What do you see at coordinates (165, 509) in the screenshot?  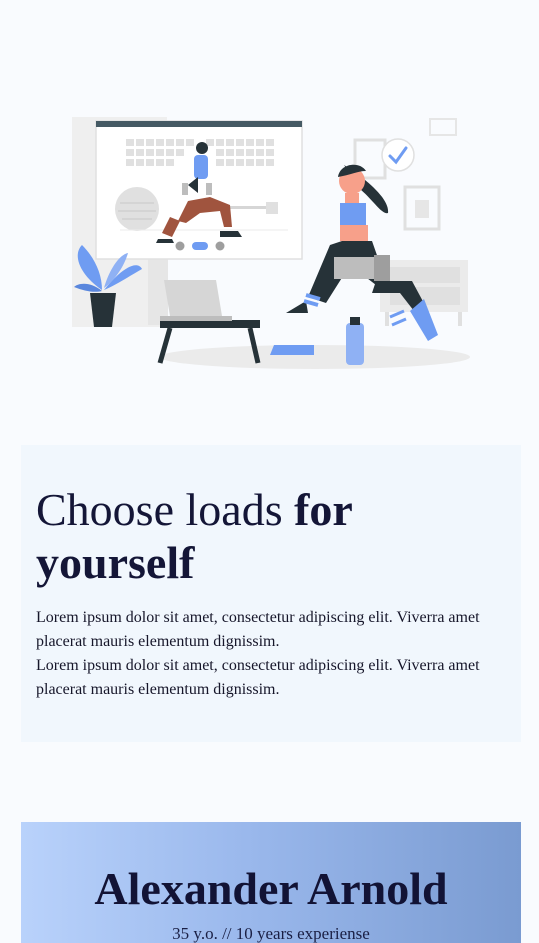 I see `info-title-regular: Choose loads` at bounding box center [165, 509].